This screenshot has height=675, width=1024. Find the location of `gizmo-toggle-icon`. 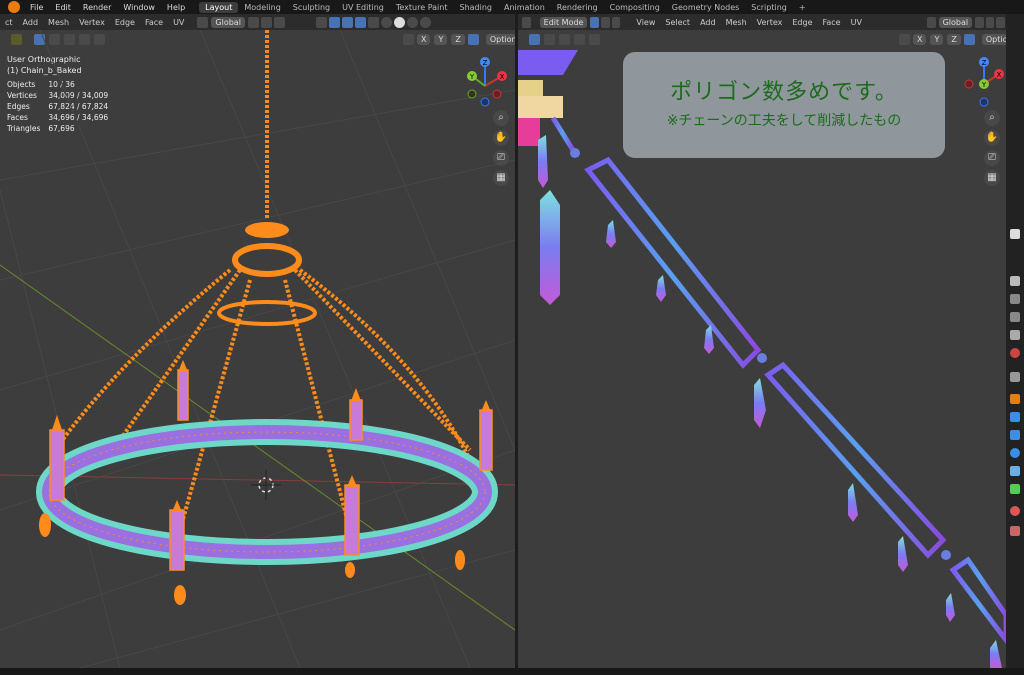

gizmo-toggle-icon is located at coordinates (347, 22).